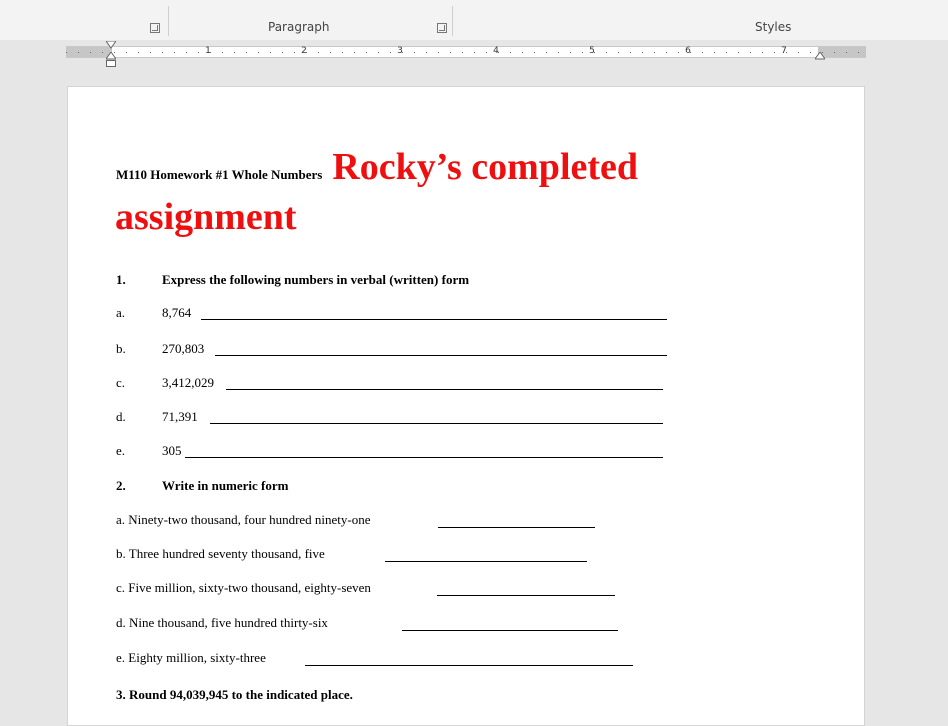 The height and width of the screenshot is (726, 948). I want to click on paragraph-group-label: Paragraph, so click(299, 27).